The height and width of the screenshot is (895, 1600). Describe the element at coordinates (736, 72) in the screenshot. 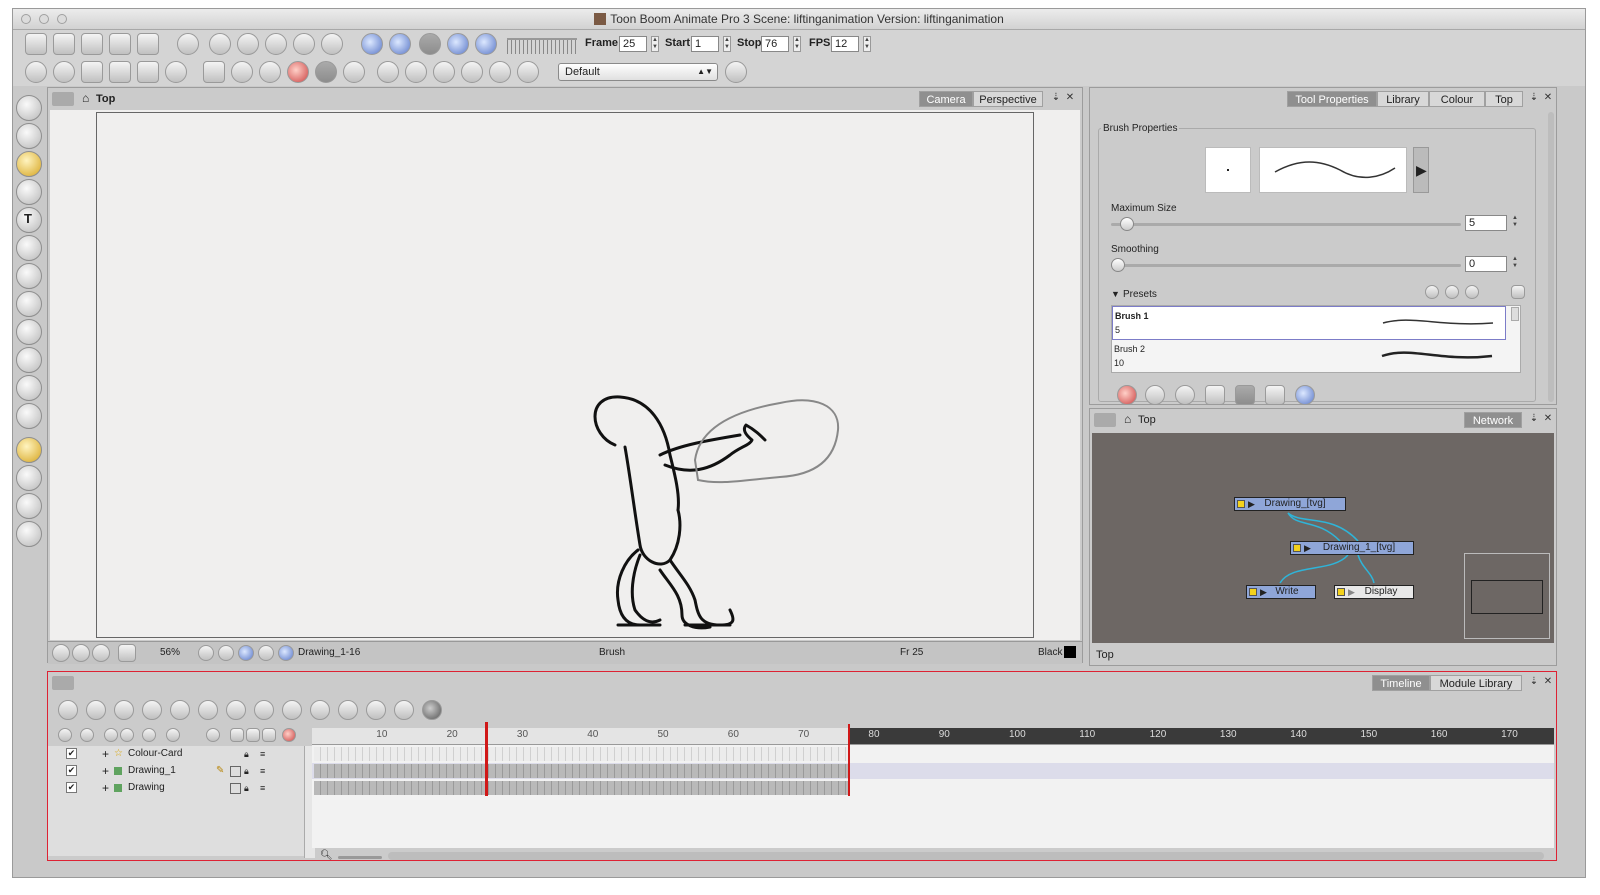

I see `workspace-manager-icon` at that location.